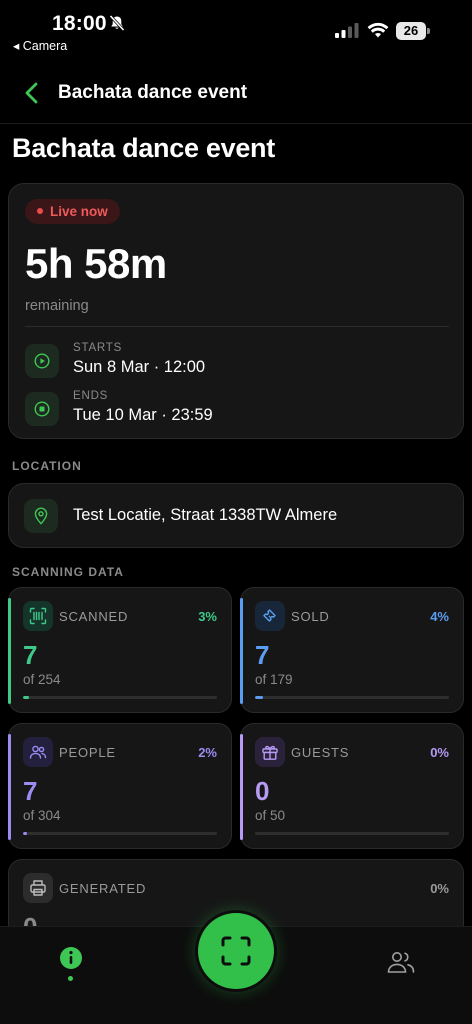 The height and width of the screenshot is (1024, 472). I want to click on location-card: Test Locatie, Straat 1338TW Almere, so click(236, 515).